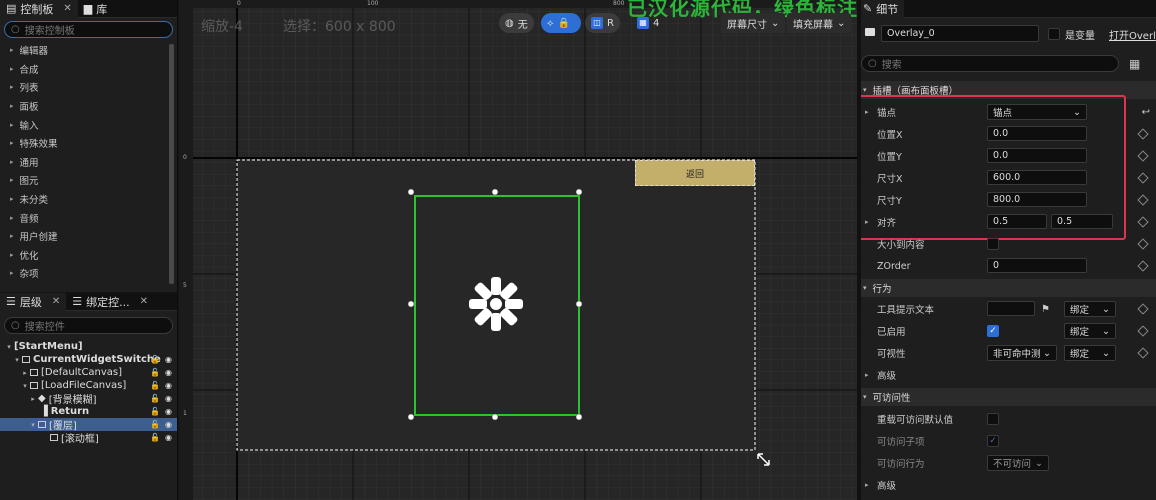 Image resolution: width=1156 pixels, height=500 pixels. Describe the element at coordinates (88, 346) in the screenshot. I see `tree-row-startmenu: ▾ [StartMenu]` at that location.